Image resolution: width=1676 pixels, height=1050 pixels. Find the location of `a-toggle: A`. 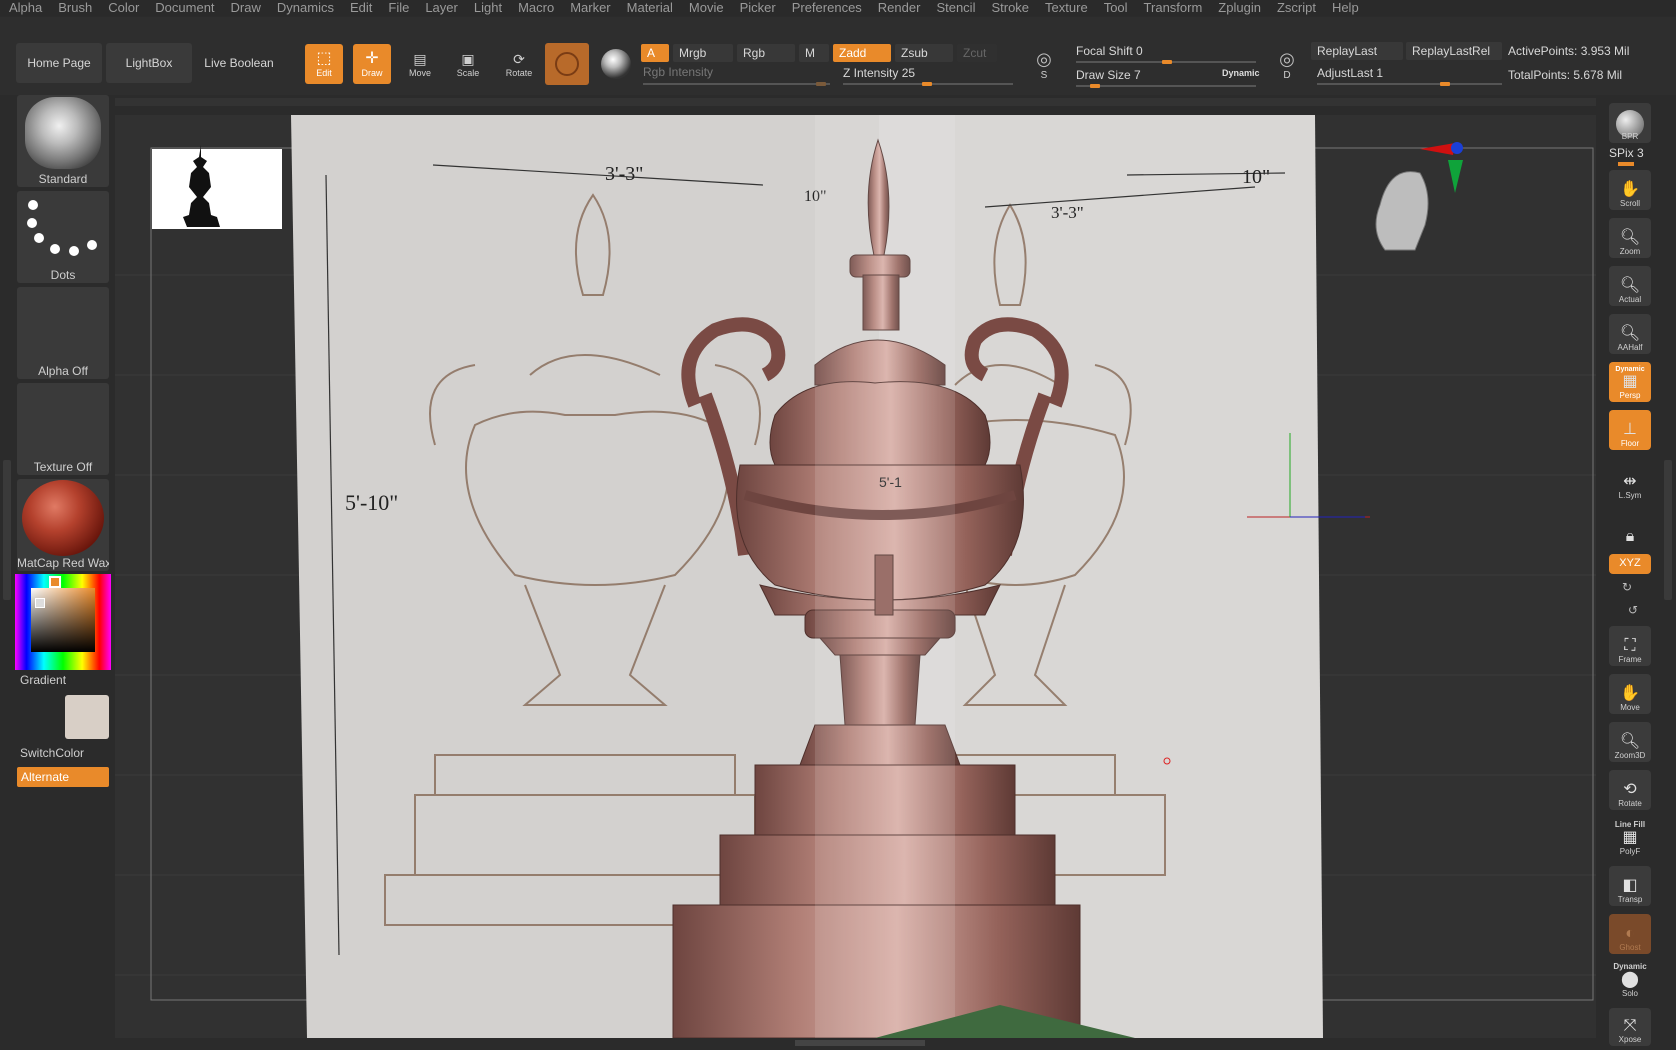

a-toggle: A is located at coordinates (655, 53).